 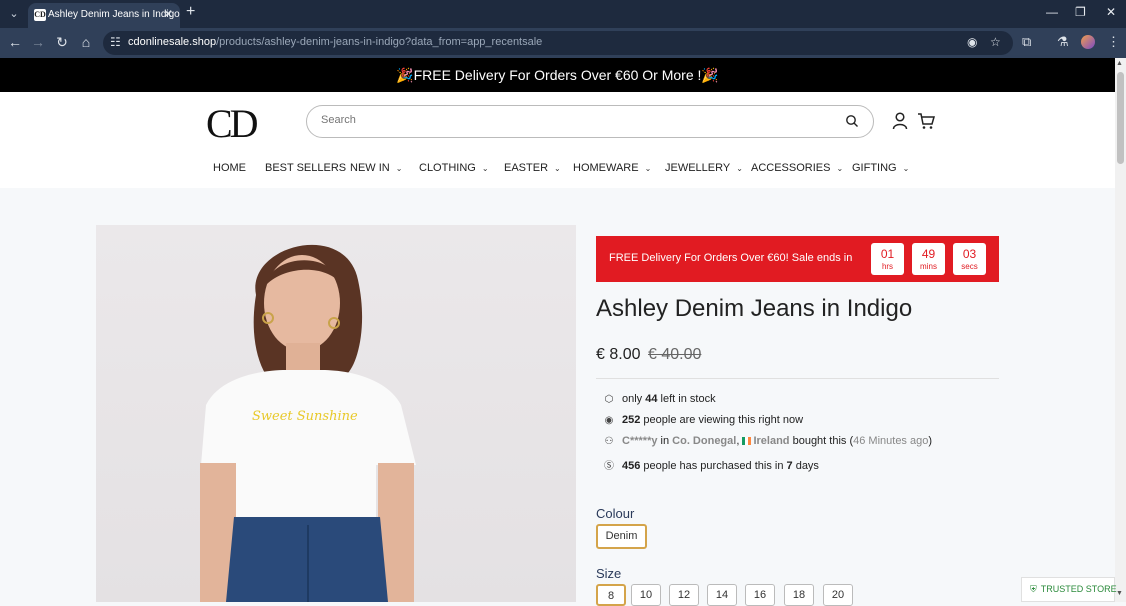 I want to click on browser-tab: CD Ashley Denim Jeans in Indigo ✕, so click(x=104, y=15).